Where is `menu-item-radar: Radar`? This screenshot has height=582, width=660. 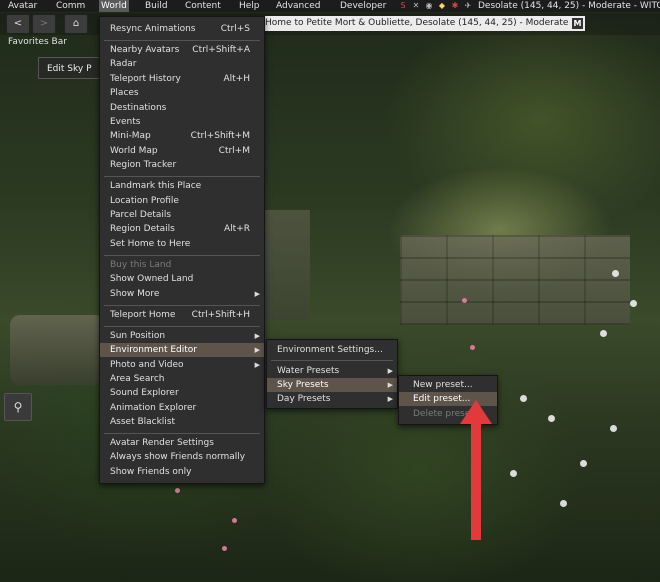 menu-item-radar: Radar is located at coordinates (182, 64).